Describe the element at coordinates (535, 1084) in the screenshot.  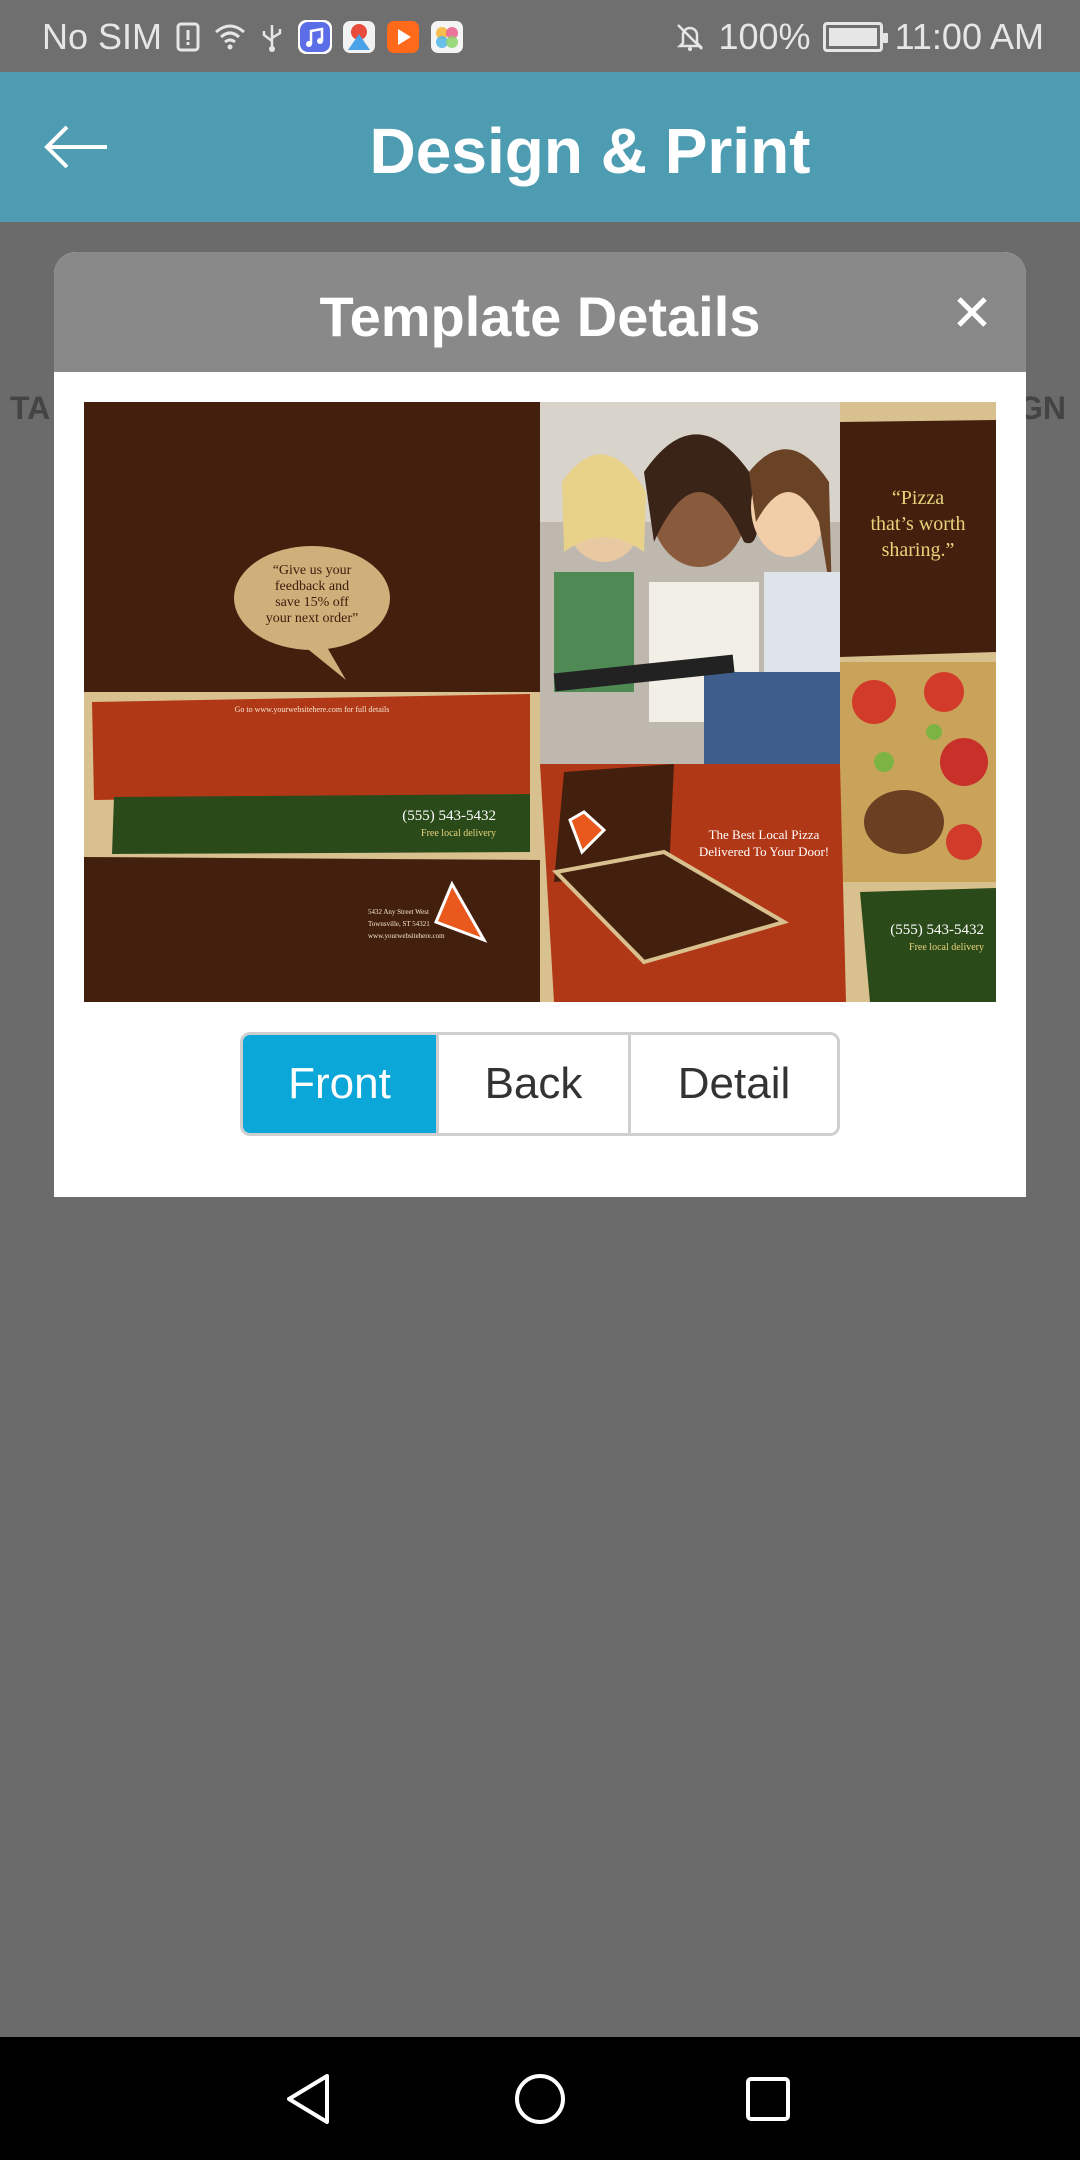
I see `tab-back: Back` at that location.